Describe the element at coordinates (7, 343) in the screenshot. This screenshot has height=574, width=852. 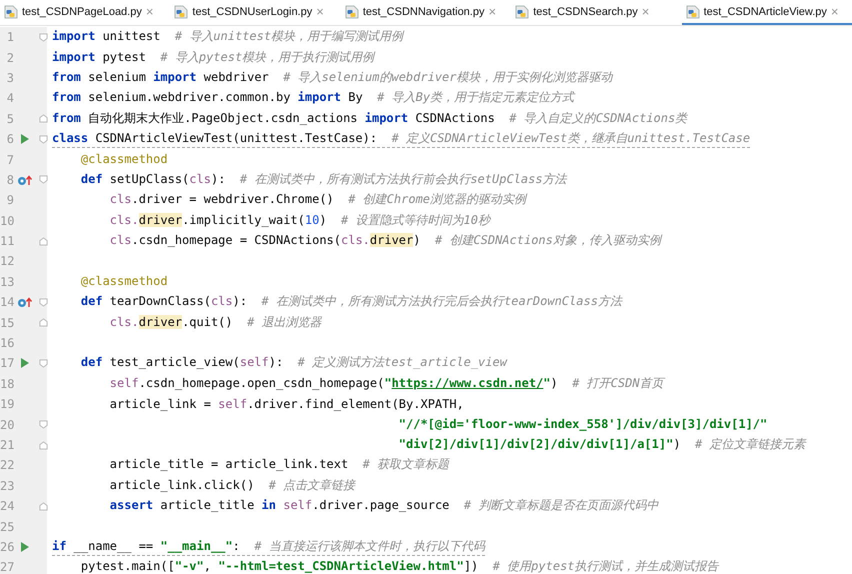
I see `line-number: 16` at that location.